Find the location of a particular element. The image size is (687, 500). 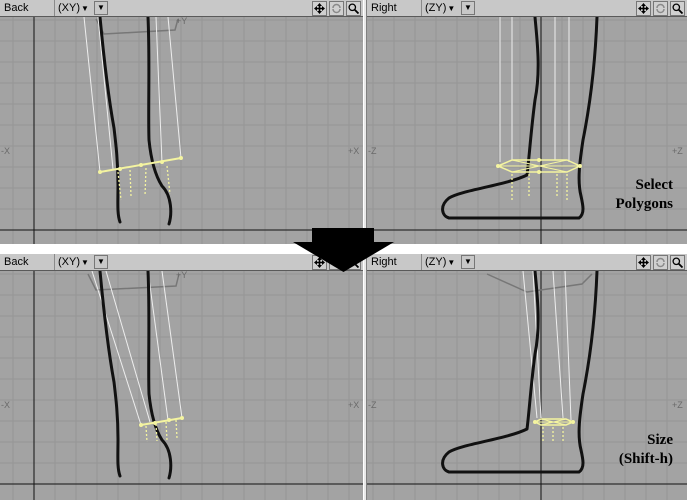

viewport-header: Back (XY)▼ ▼ is located at coordinates (181, 8).